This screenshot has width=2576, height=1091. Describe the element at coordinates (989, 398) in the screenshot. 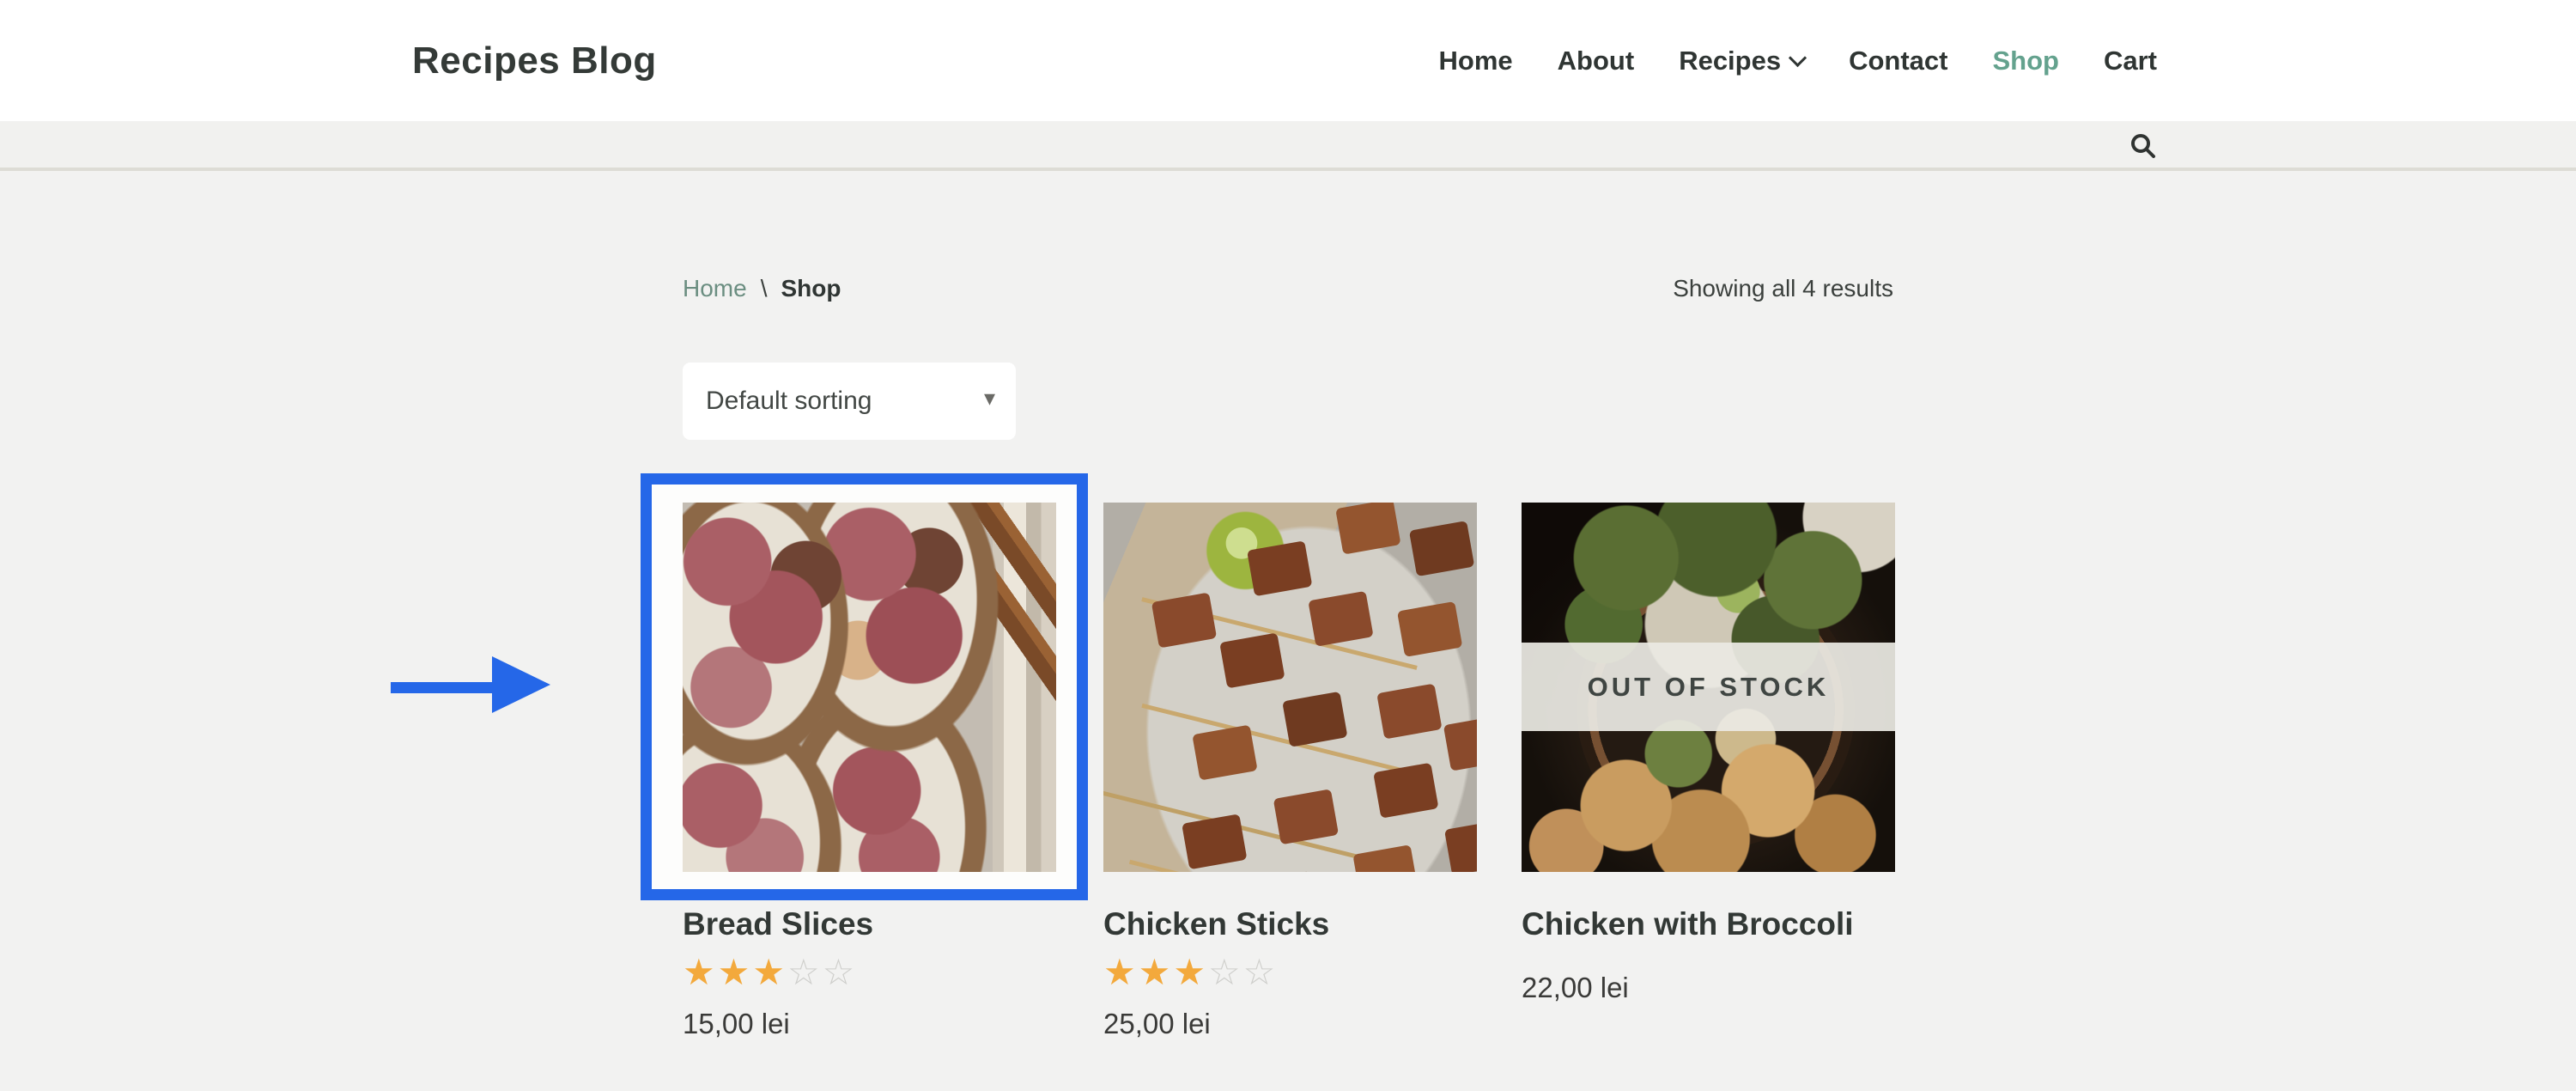

I see `dropdown-arrow-icon: ▾` at that location.